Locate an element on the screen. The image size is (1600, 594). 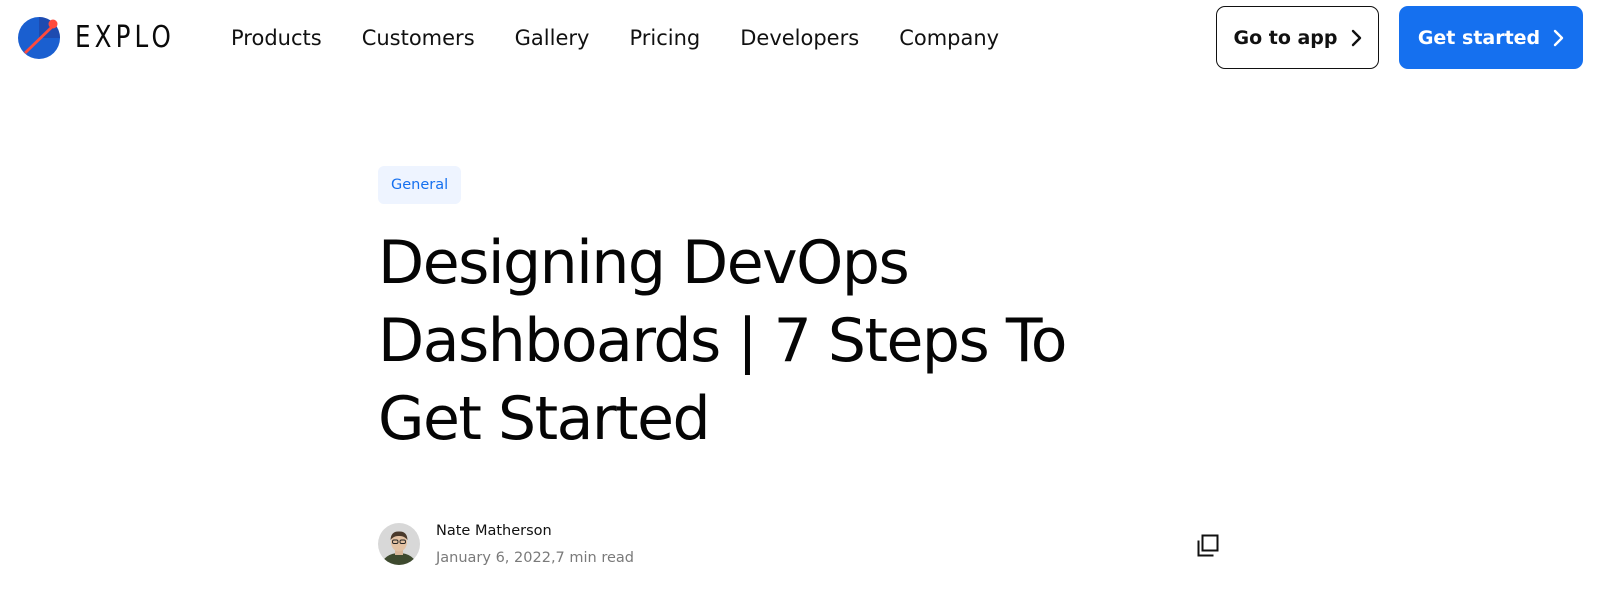
go-to-app-button: Go to app is located at coordinates (1297, 37).